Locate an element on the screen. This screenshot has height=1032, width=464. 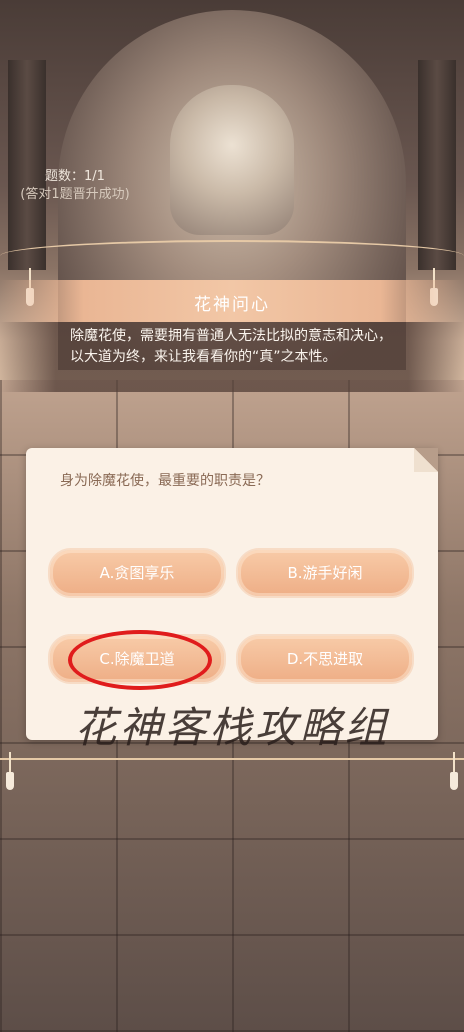
ornament-emblem is located at coordinates (232, 160).